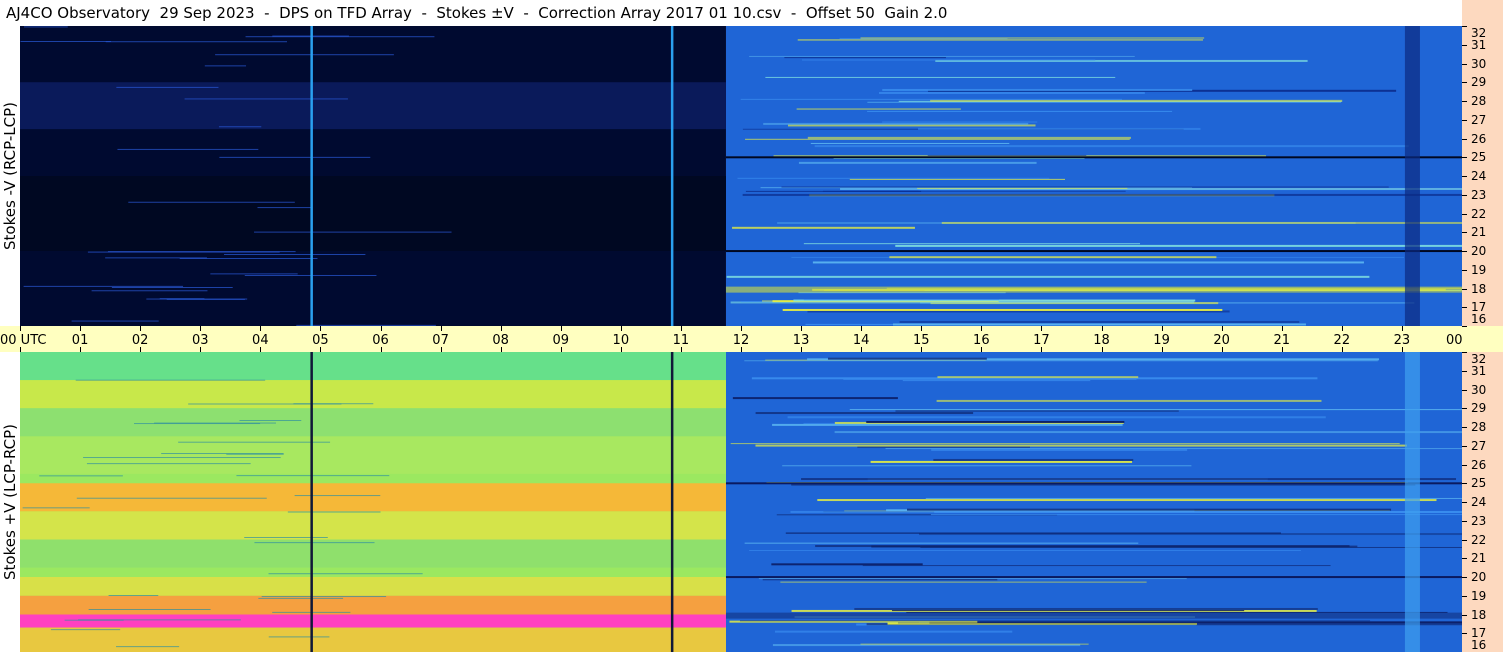  What do you see at coordinates (1093, 615) in the screenshot?
I see `band-18mhz` at bounding box center [1093, 615].